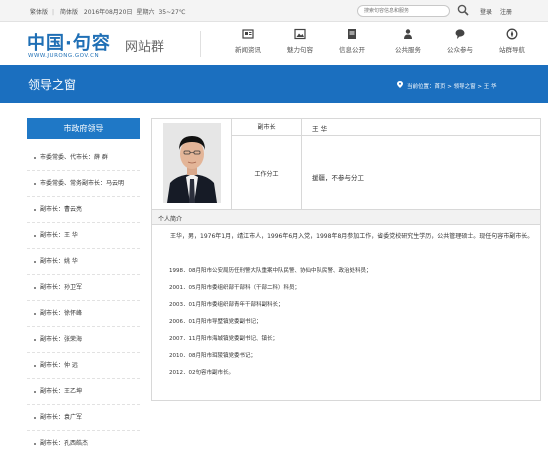 The image size is (548, 459). I want to click on breadcrumb-label: 当前位置：, so click(421, 87).